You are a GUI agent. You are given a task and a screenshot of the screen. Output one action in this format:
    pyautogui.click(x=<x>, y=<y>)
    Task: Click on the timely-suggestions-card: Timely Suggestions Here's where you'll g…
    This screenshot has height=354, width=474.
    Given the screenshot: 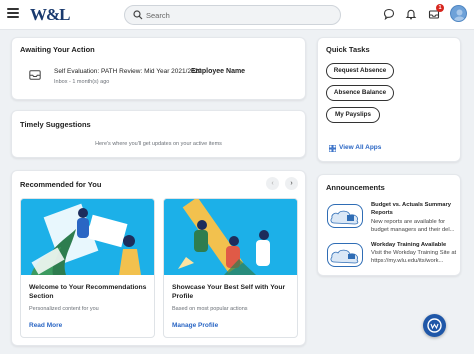 What is the action you would take?
    pyautogui.click(x=158, y=134)
    